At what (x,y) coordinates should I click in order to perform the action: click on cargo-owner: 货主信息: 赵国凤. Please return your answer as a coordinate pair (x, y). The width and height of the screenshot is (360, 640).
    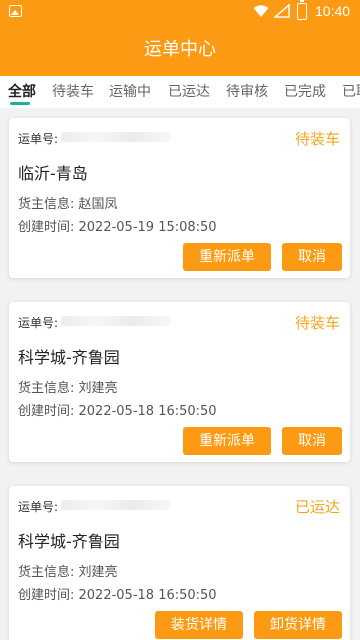
    Looking at the image, I should click on (68, 204).